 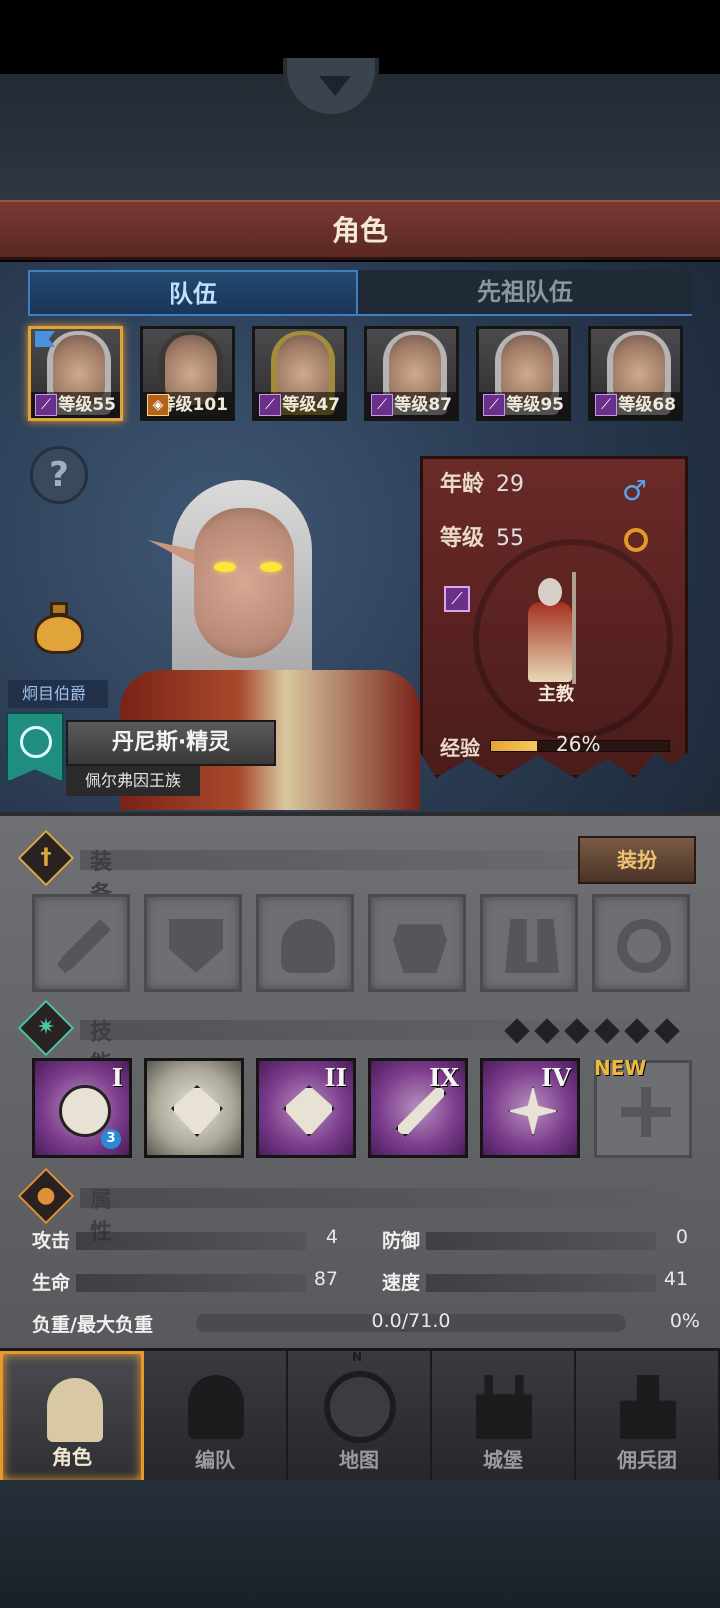 What do you see at coordinates (636, 540) in the screenshot?
I see `marriage-ring-icon` at bounding box center [636, 540].